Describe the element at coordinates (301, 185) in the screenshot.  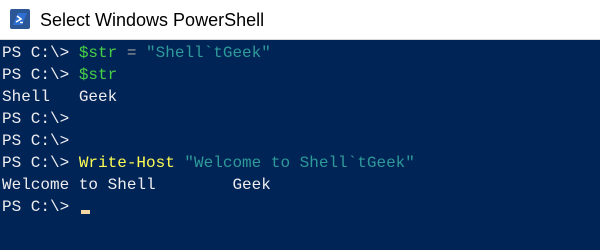
I see `console-line-7: Welcome to Shell Geek` at that location.